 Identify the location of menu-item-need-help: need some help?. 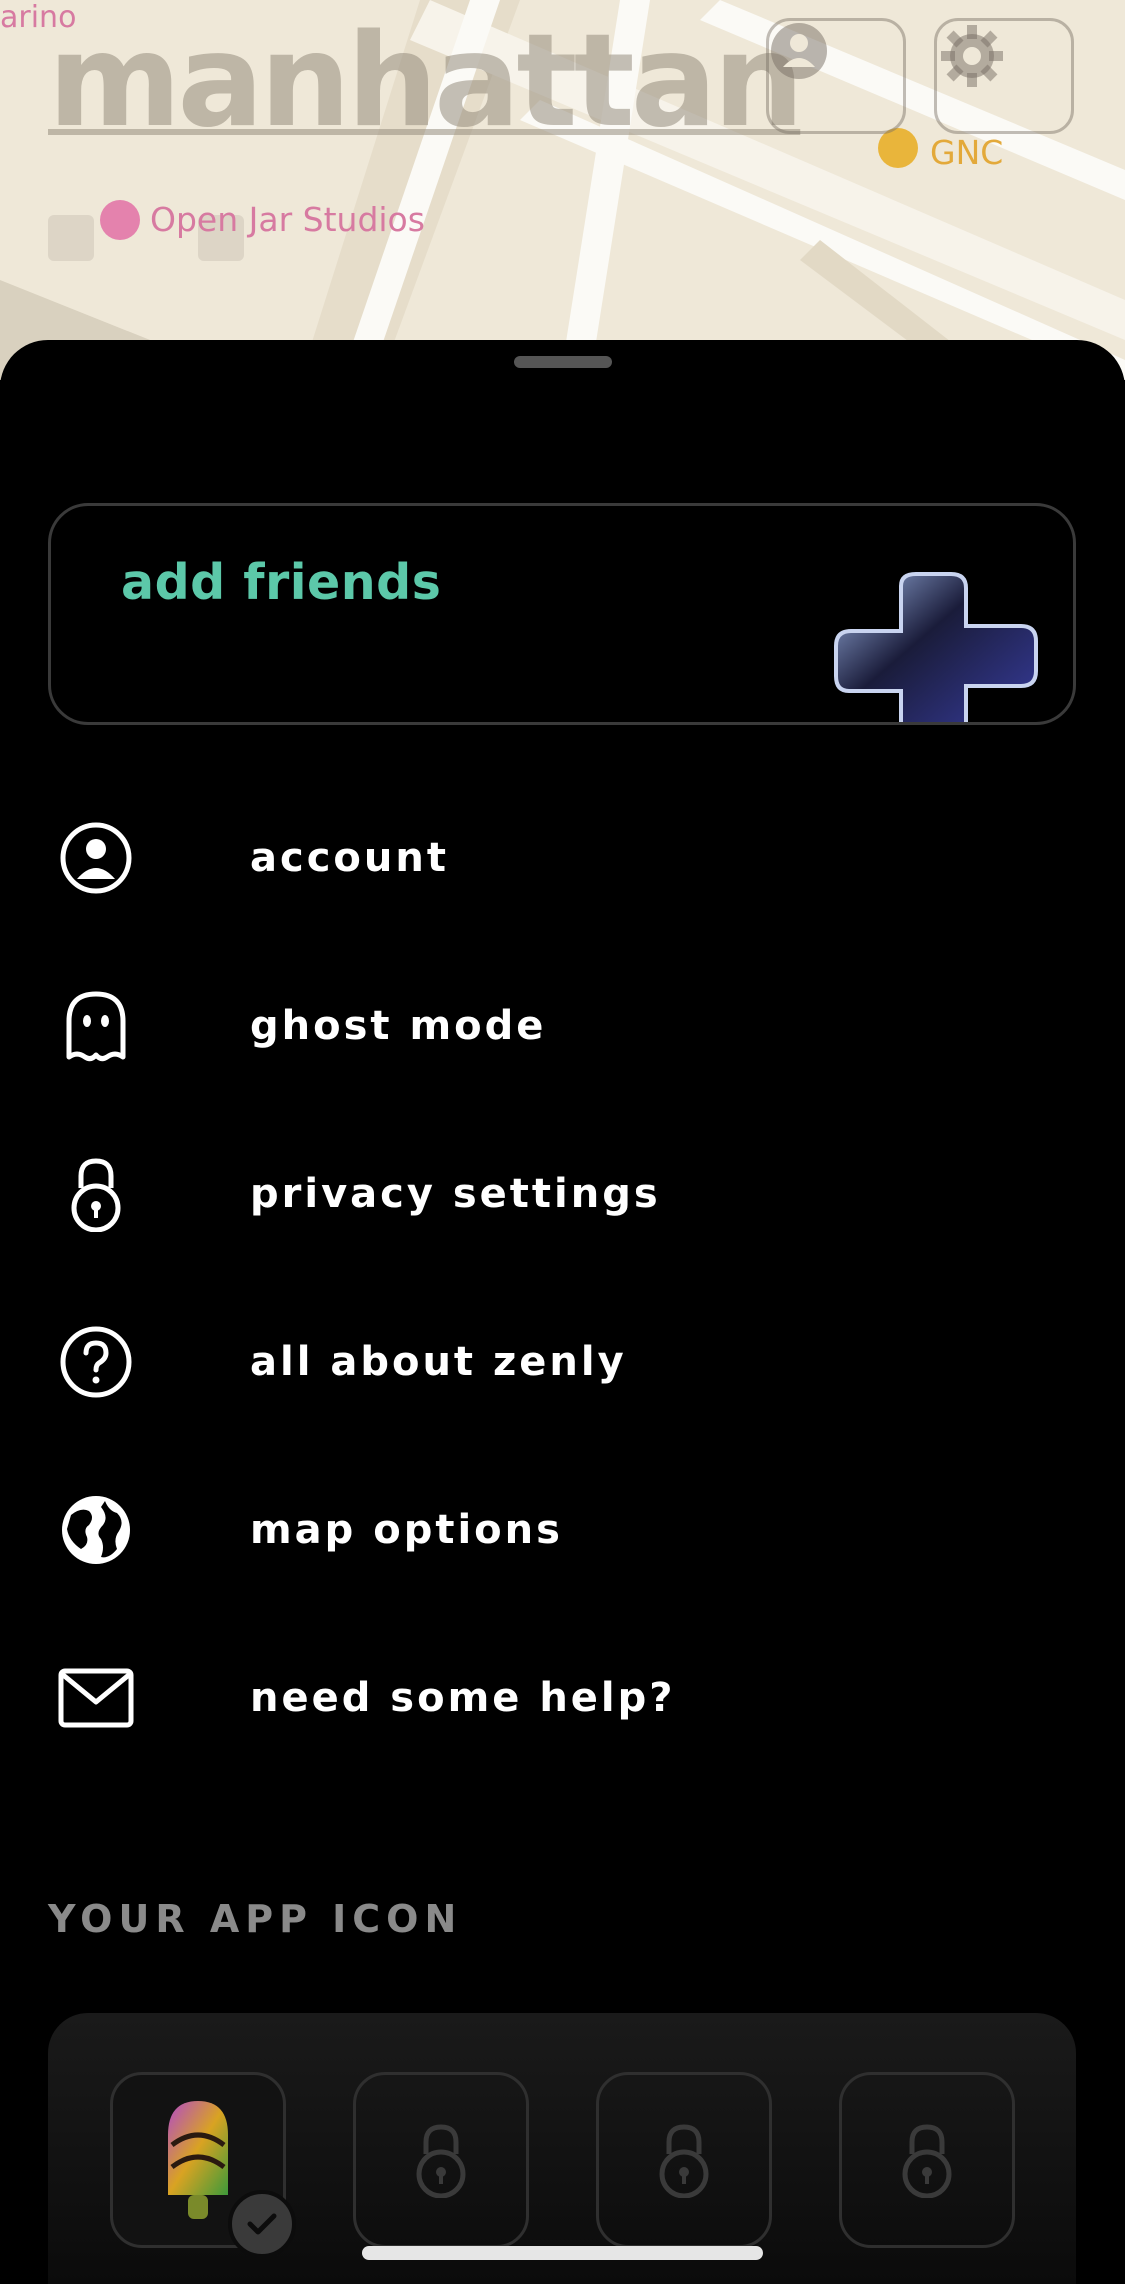
(558, 1698).